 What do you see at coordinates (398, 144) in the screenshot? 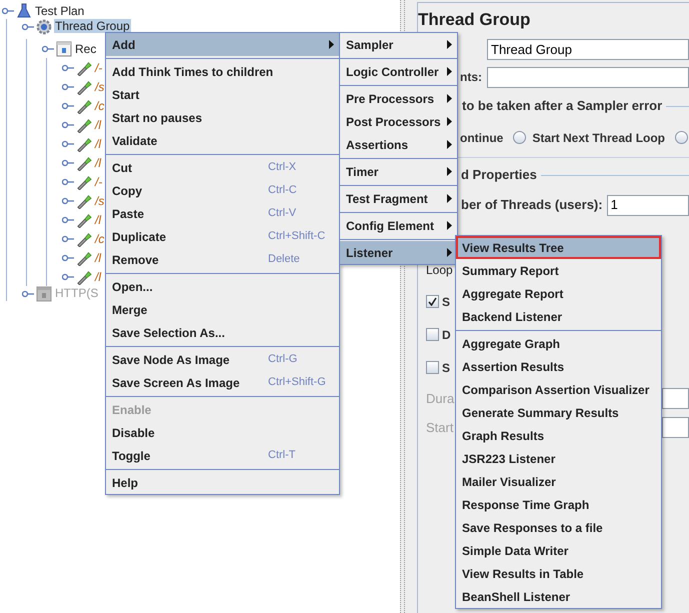
I see `menu-item: Assertions` at bounding box center [398, 144].